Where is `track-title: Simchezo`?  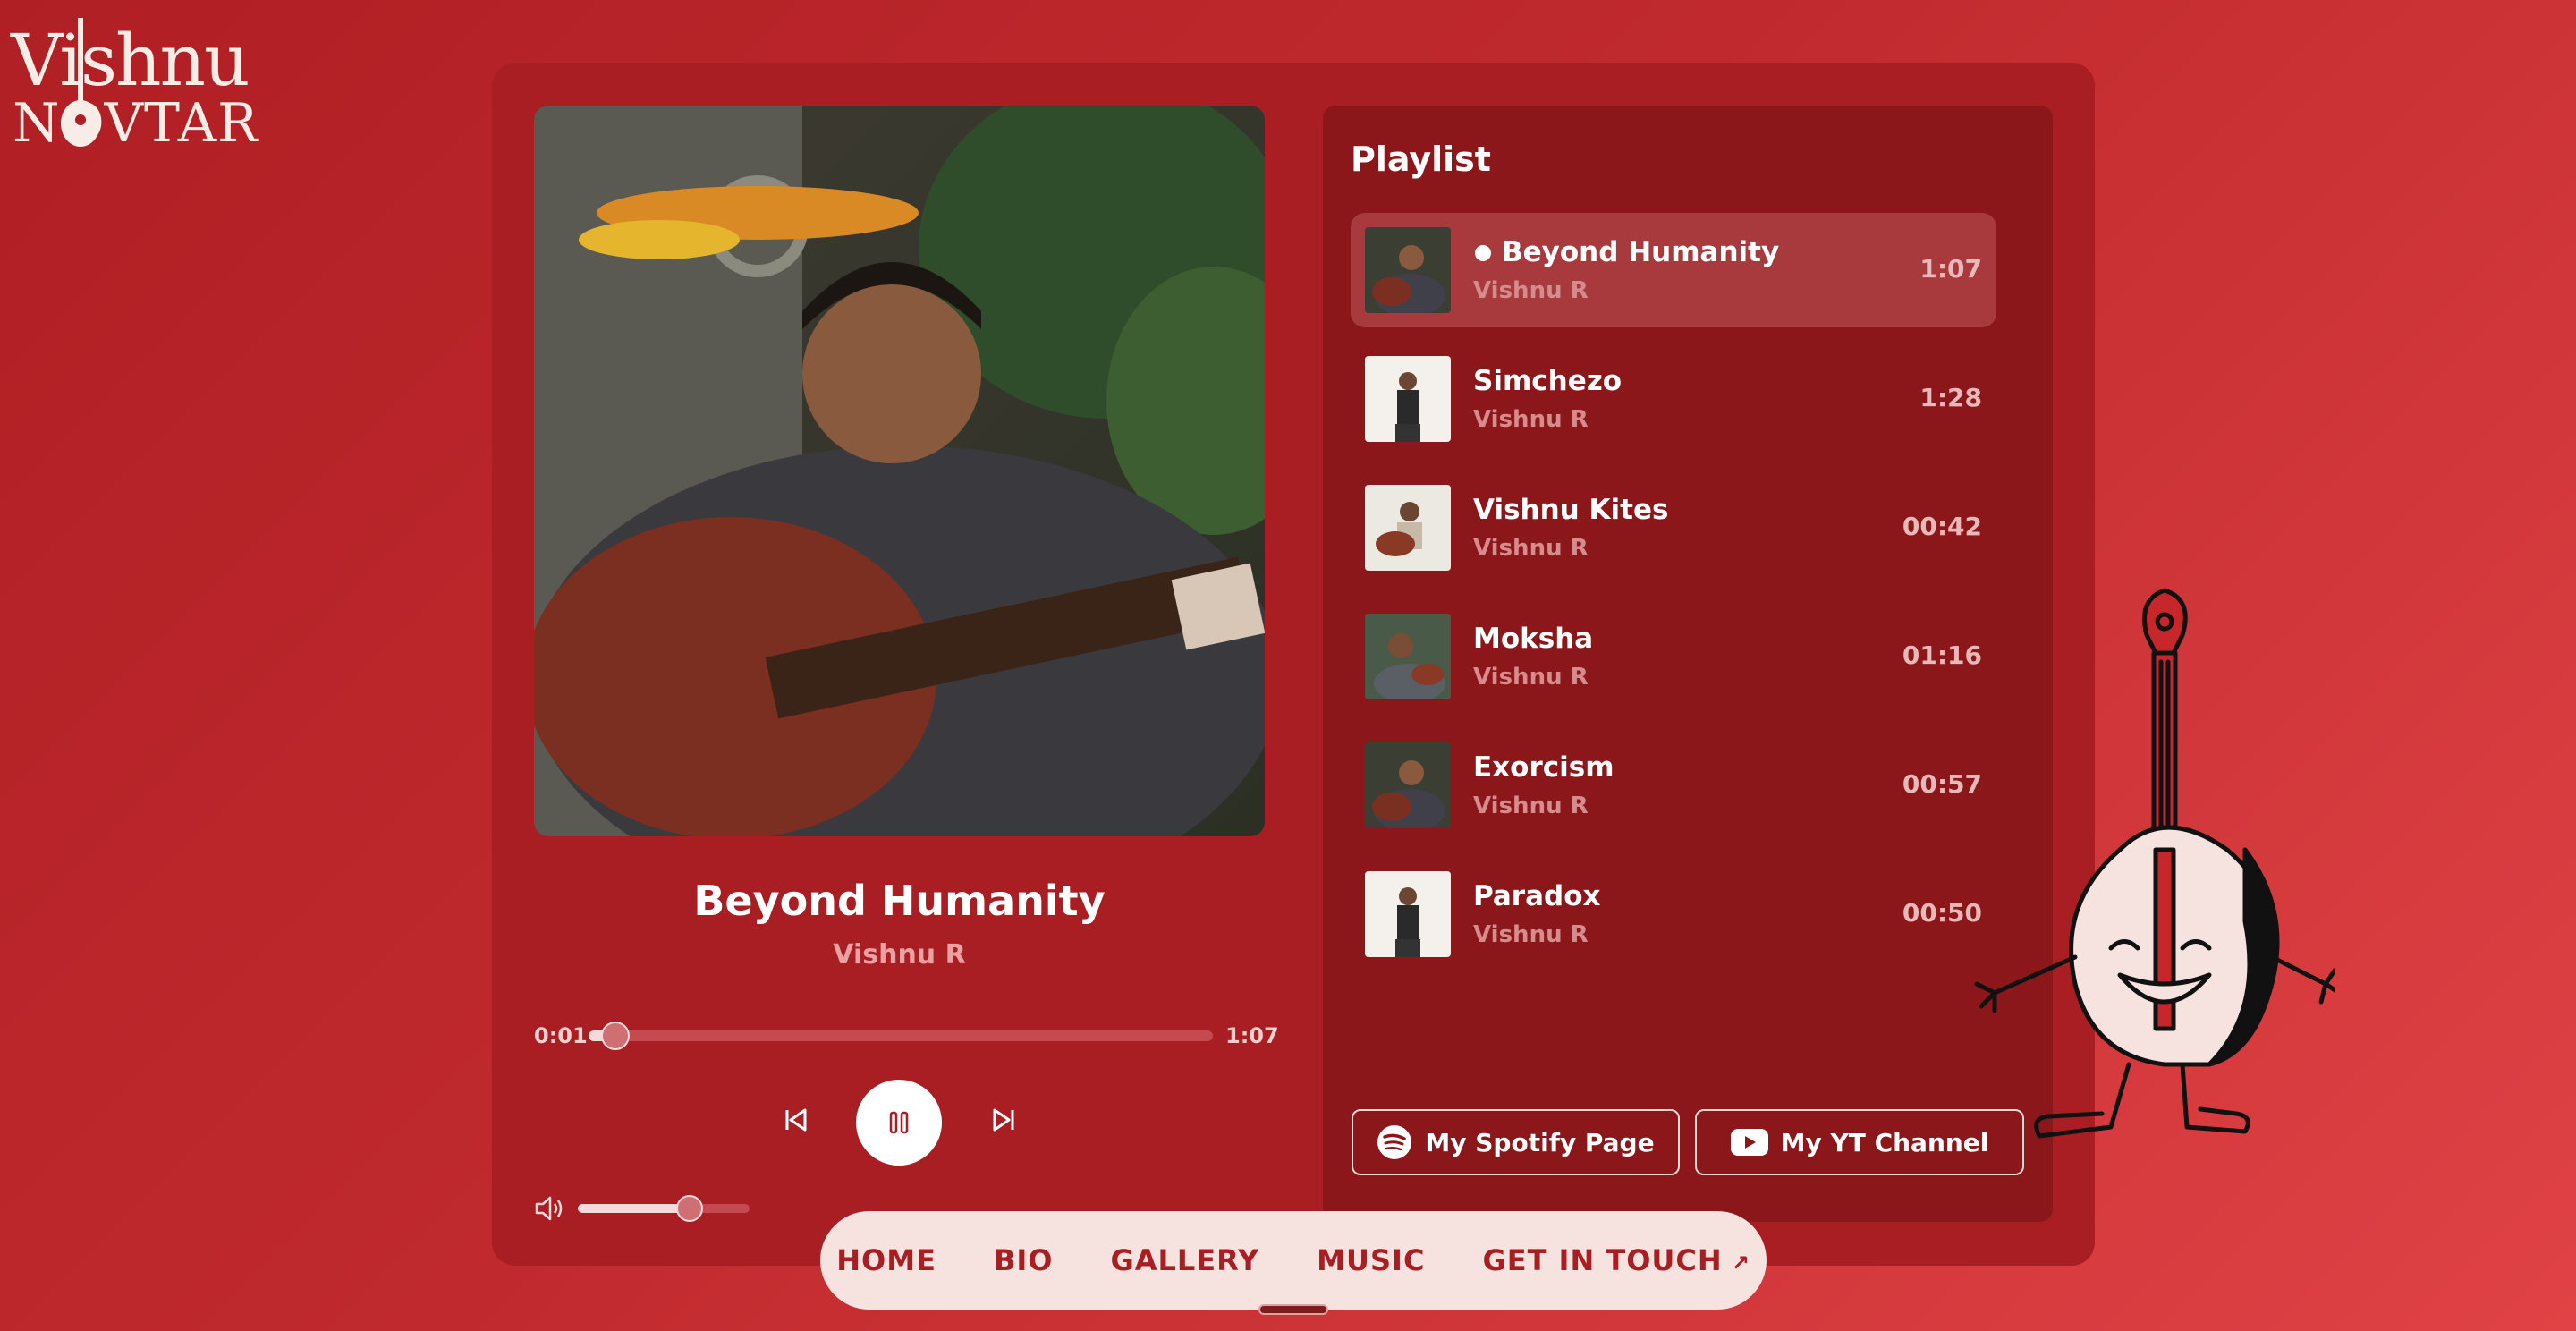
track-title: Simchezo is located at coordinates (1548, 381).